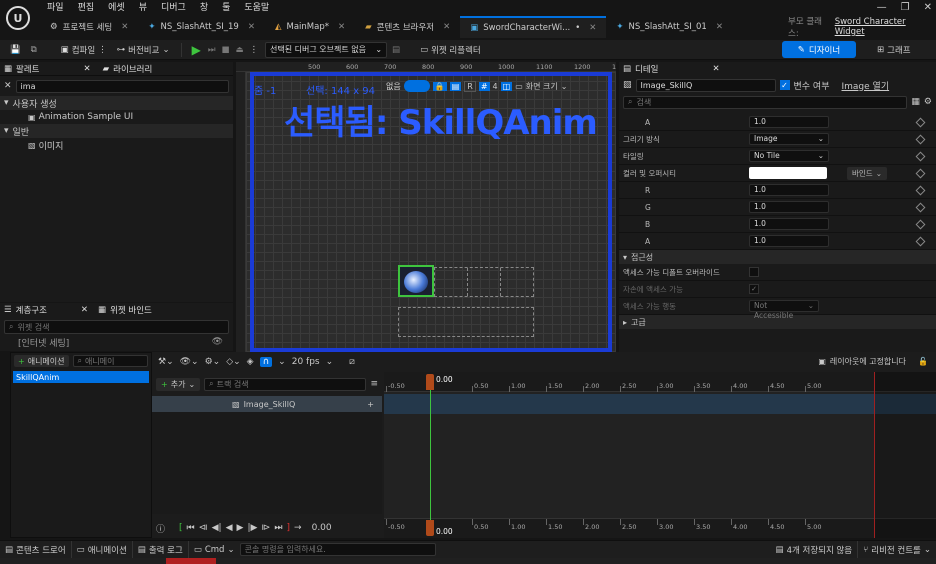 The width and height of the screenshot is (936, 564). What do you see at coordinates (265, 528) in the screenshot?
I see `next-key-icon: ⧐` at bounding box center [265, 528].